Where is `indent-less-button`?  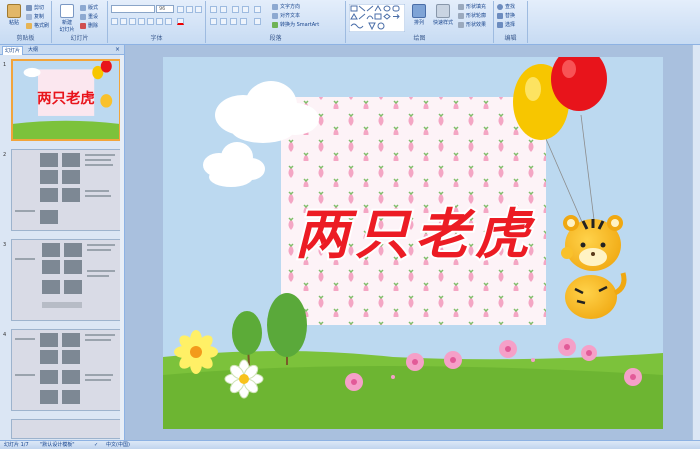 indent-less-button is located at coordinates (235, 9).